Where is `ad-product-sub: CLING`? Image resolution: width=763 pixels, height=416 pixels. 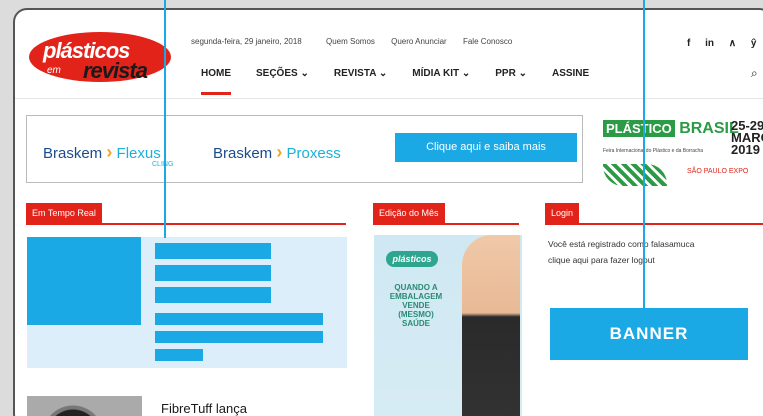 ad-product-sub: CLING is located at coordinates (163, 164).